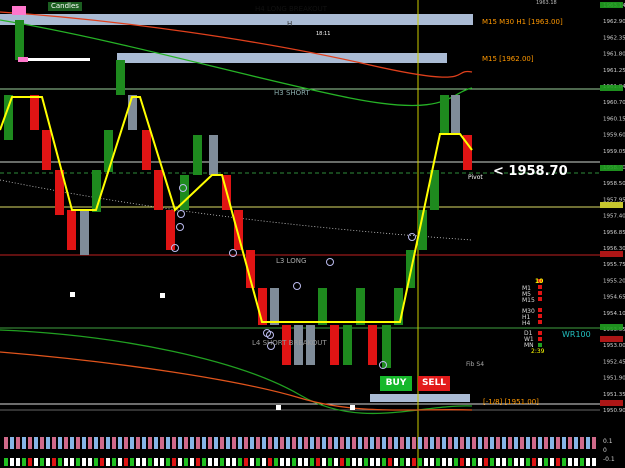 The image size is (625, 468). Describe the element at coordinates (526, 323) in the screenshot. I see `tf-h4: H4` at that location.